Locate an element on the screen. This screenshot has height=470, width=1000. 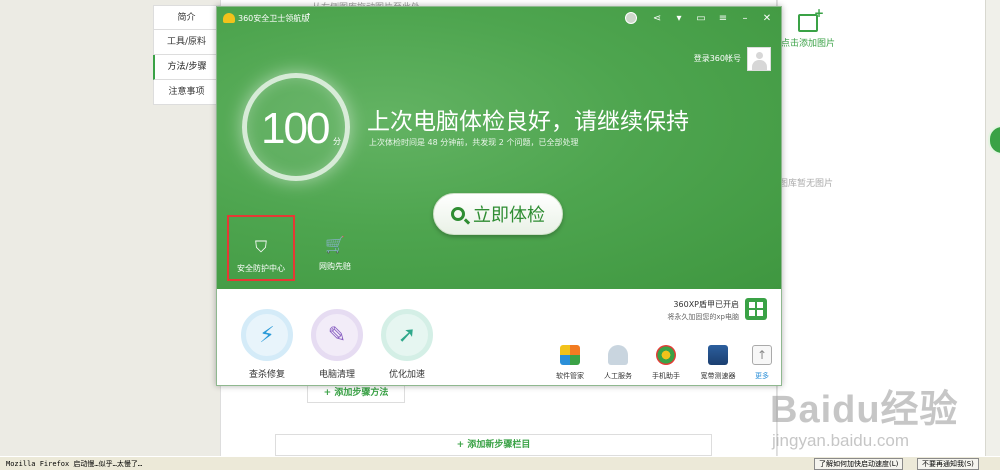
feedback-icon: ▭ is located at coordinates (701, 18).